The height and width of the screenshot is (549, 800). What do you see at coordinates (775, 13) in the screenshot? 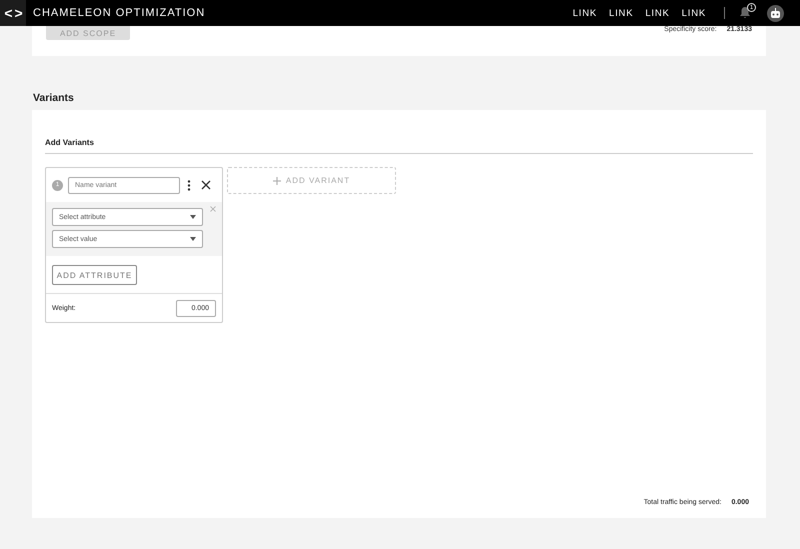
I see `robot-avatar-icon` at bounding box center [775, 13].